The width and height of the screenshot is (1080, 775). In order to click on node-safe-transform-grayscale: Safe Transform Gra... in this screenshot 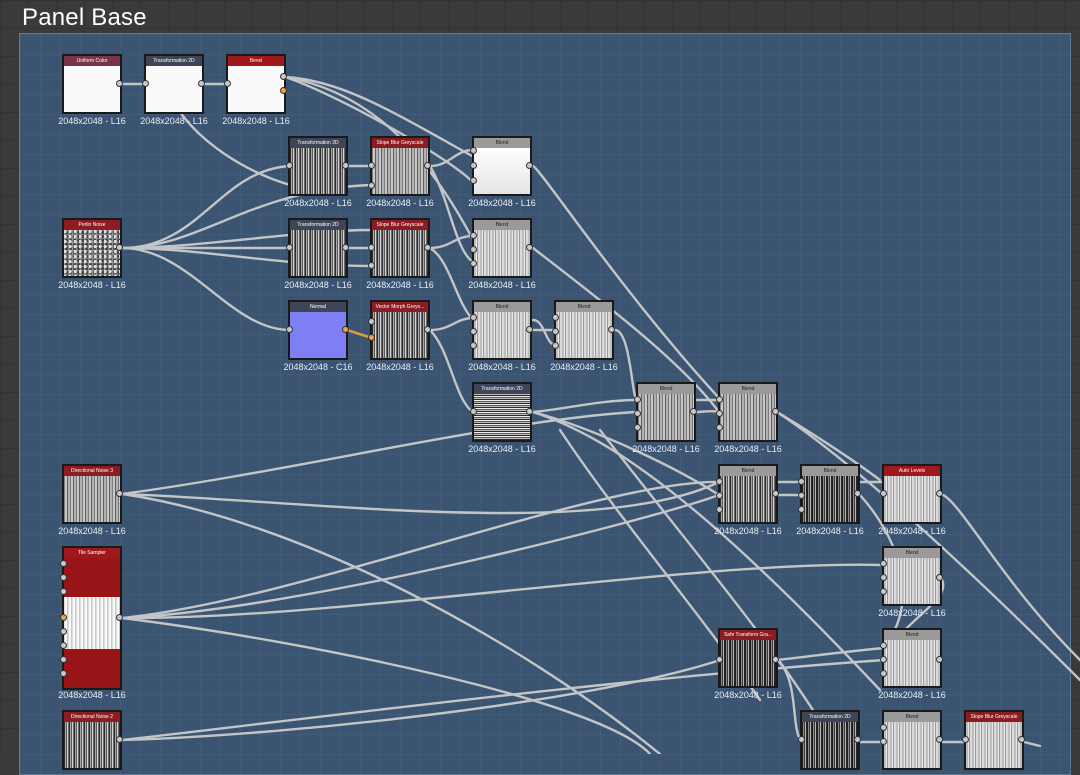, I will do `click(748, 658)`.